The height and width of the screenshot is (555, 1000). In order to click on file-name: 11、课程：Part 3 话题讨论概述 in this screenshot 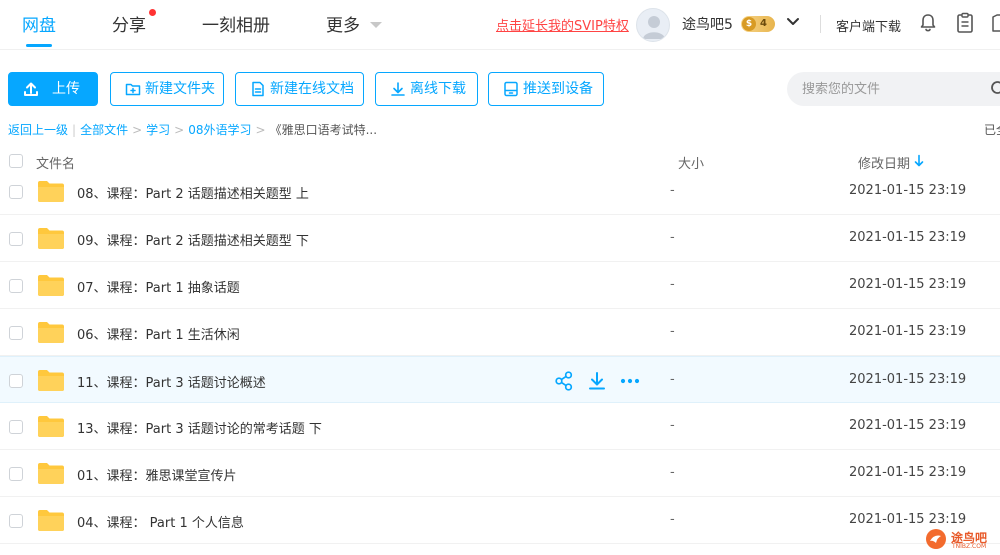, I will do `click(171, 381)`.